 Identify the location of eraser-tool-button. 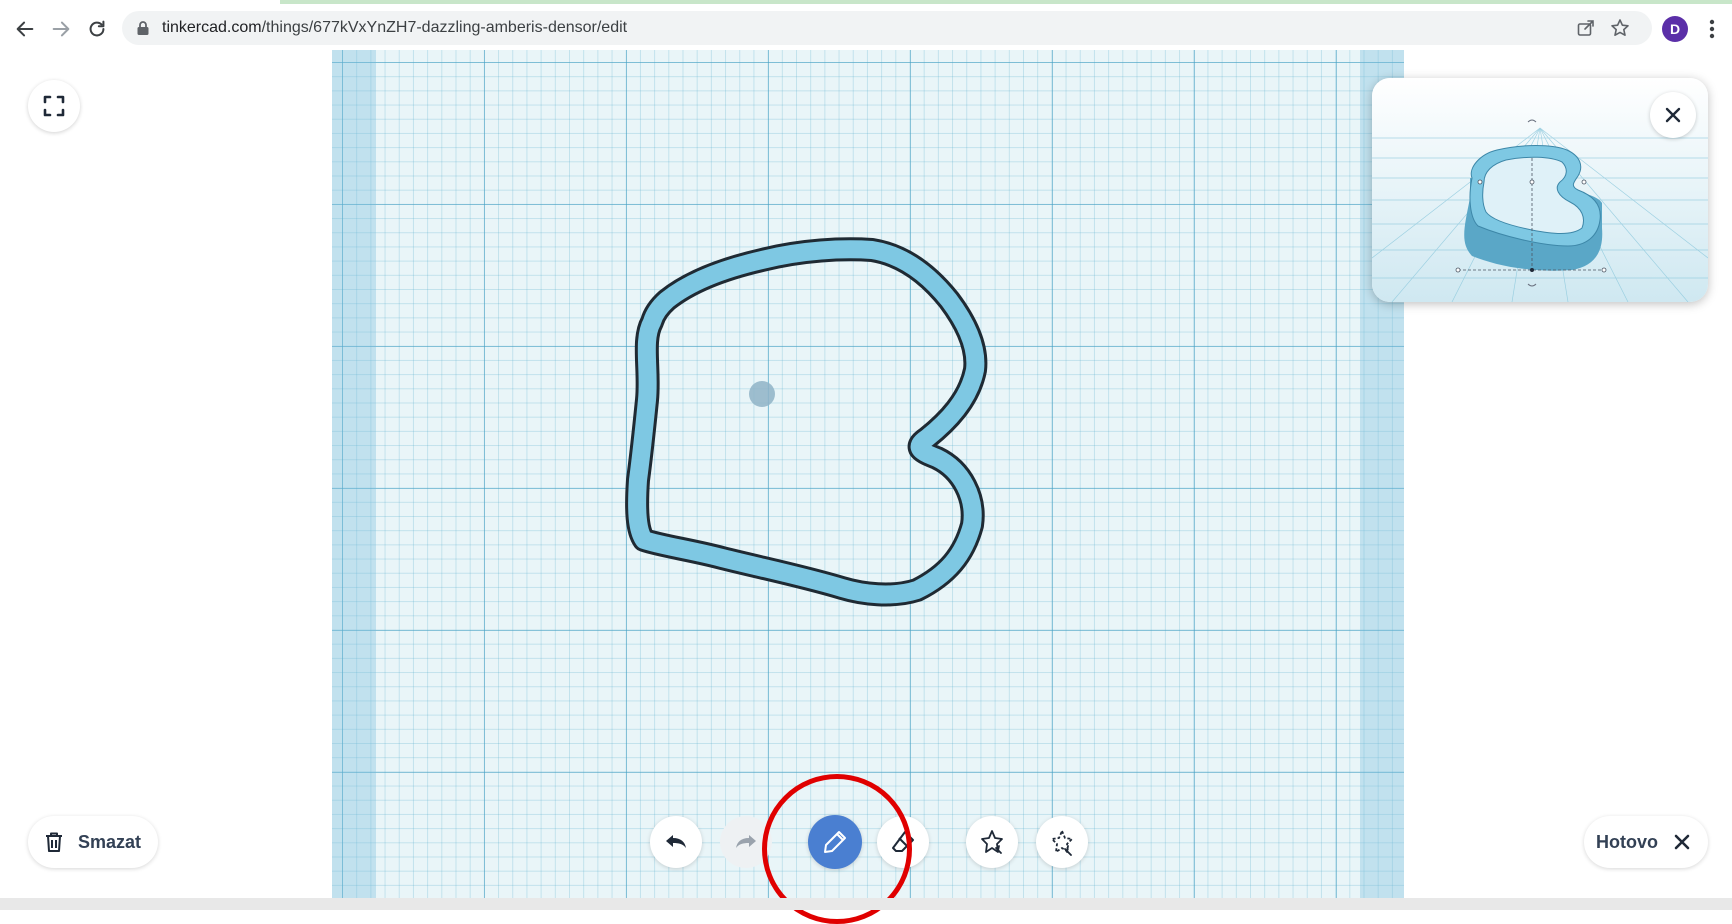
(903, 842).